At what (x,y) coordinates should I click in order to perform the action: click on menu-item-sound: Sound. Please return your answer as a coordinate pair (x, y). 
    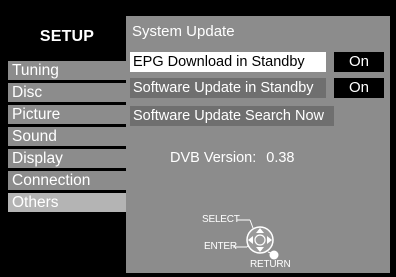
    Looking at the image, I should click on (67, 136).